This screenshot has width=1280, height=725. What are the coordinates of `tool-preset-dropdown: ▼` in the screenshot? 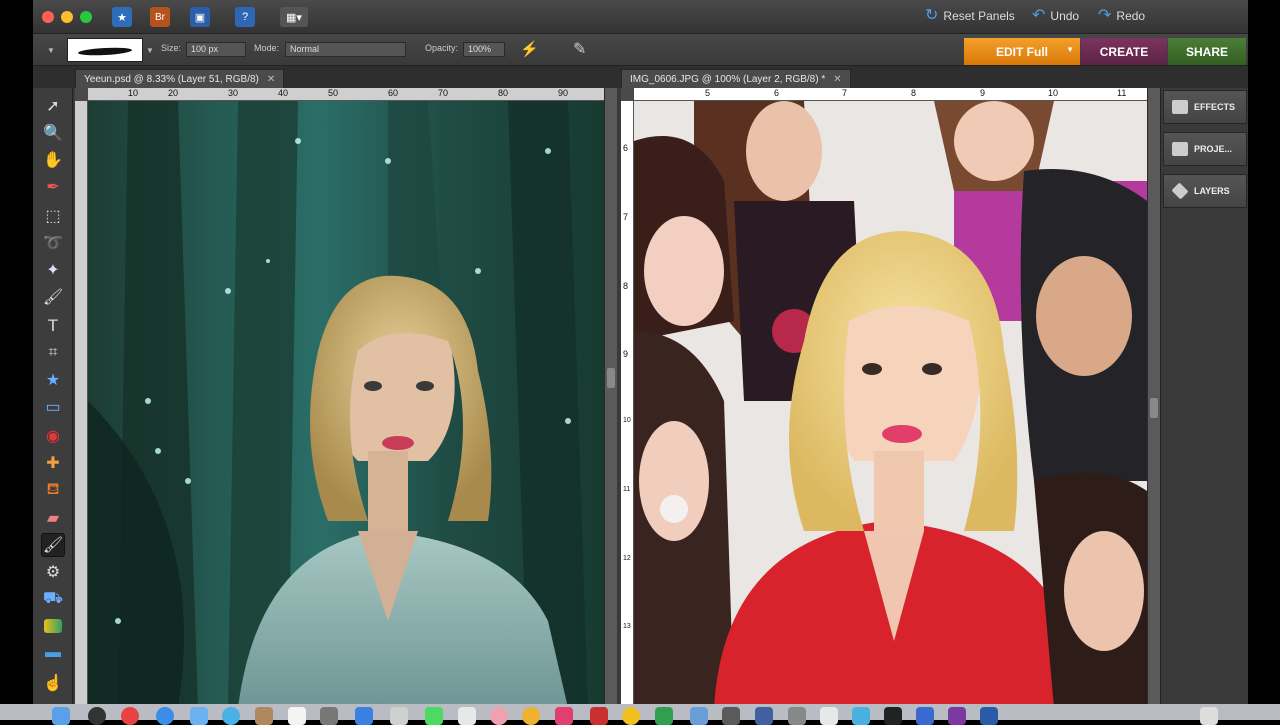 It's located at (51, 50).